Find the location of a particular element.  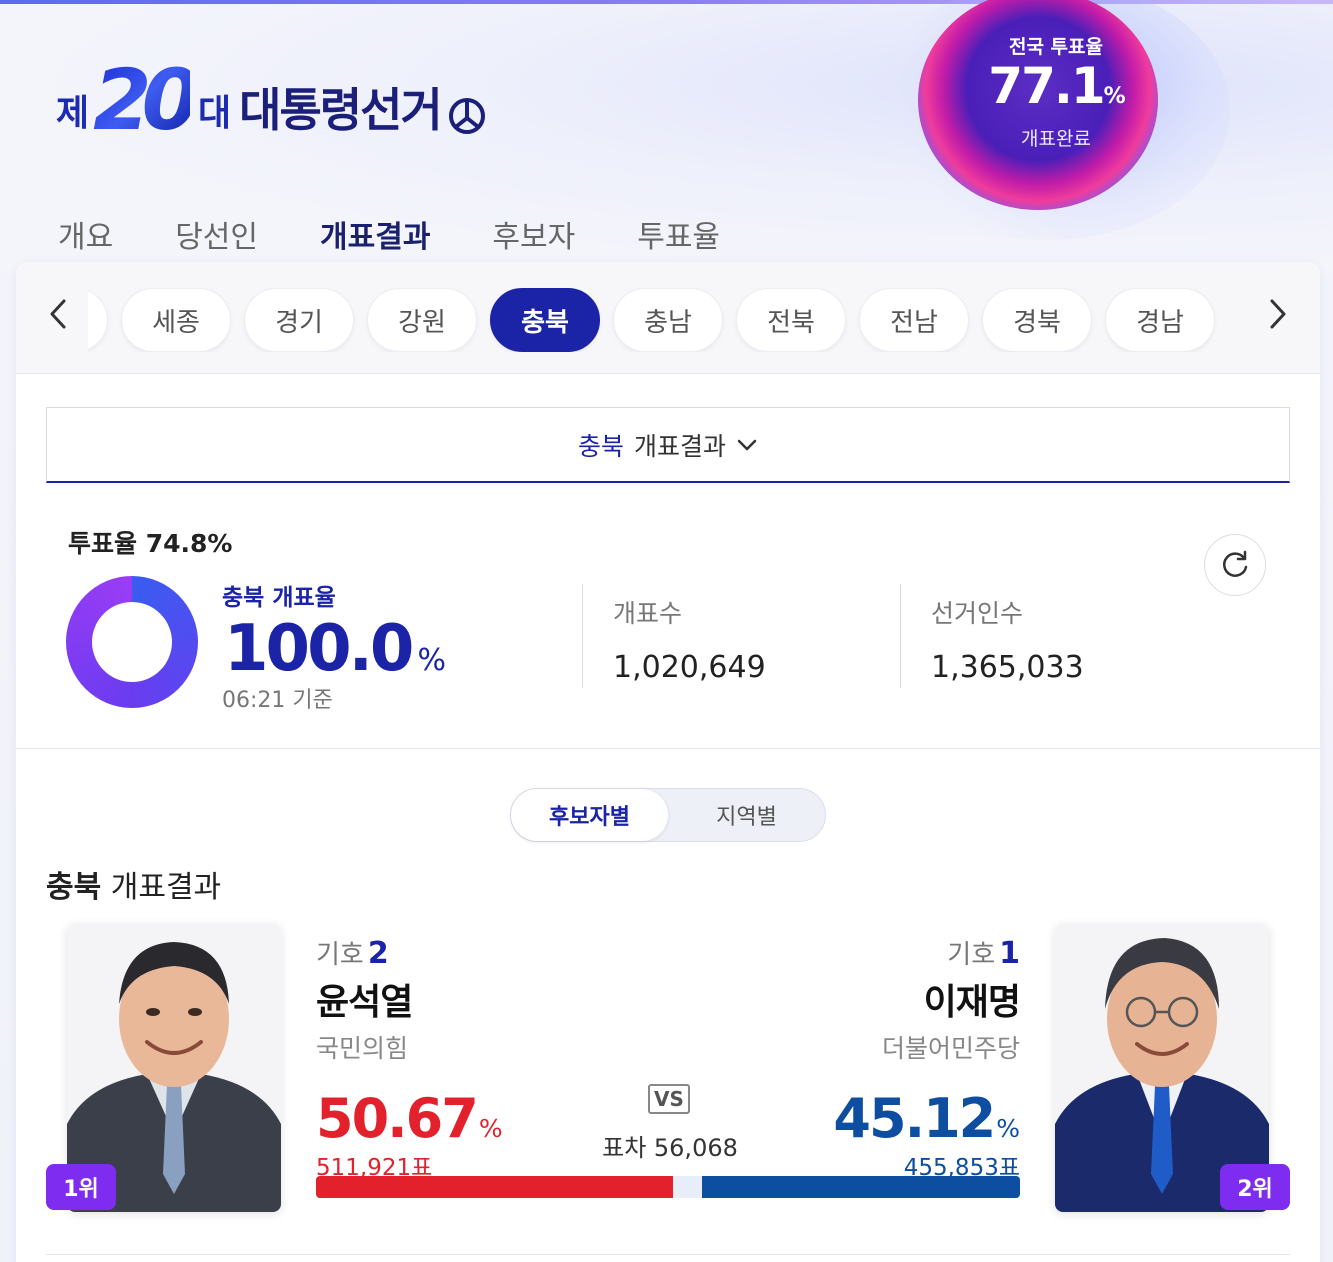

logo-suffix: 대 is located at coordinates (215, 113).